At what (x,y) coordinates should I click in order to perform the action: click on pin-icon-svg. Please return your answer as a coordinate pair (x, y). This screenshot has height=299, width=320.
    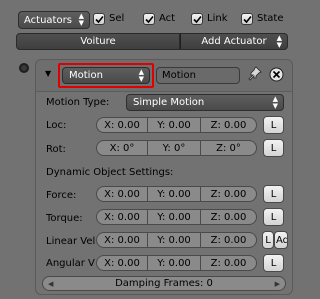
    Looking at the image, I should click on (255, 73).